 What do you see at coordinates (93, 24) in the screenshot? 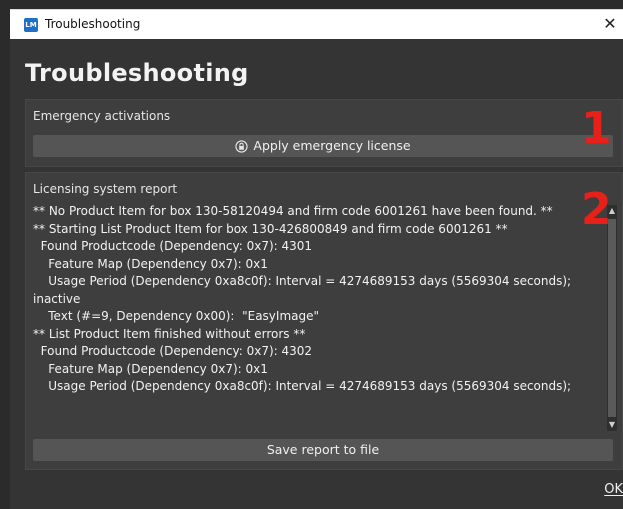
I see `window-title: Troubleshooting` at bounding box center [93, 24].